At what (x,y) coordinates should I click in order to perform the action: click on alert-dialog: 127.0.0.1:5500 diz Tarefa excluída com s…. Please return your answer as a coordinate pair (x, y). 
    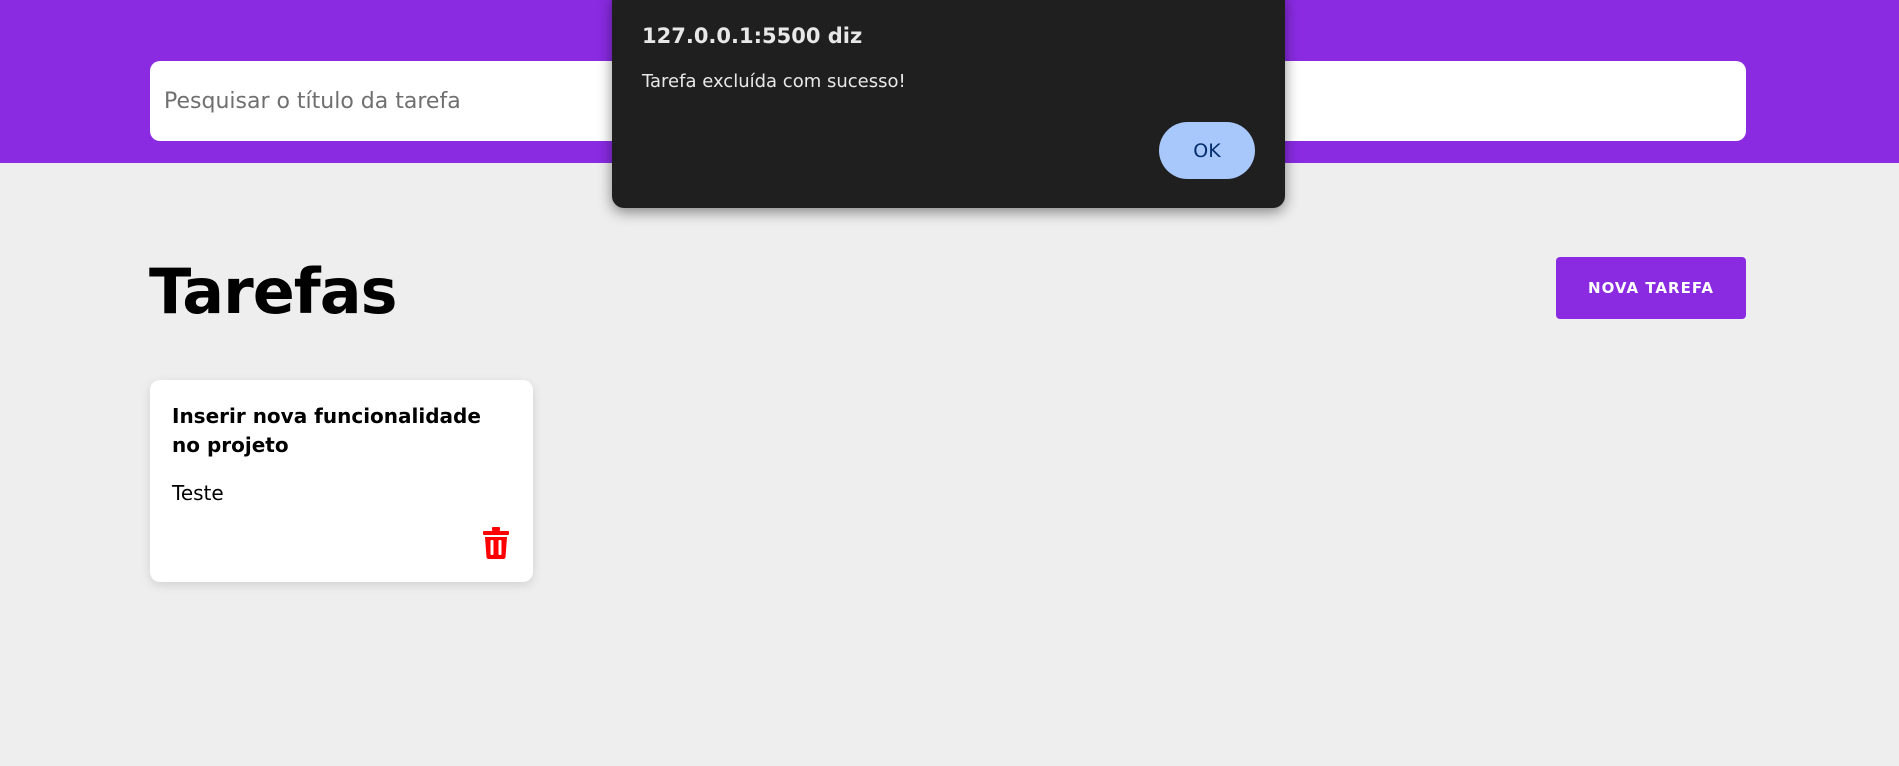
    Looking at the image, I should click on (948, 104).